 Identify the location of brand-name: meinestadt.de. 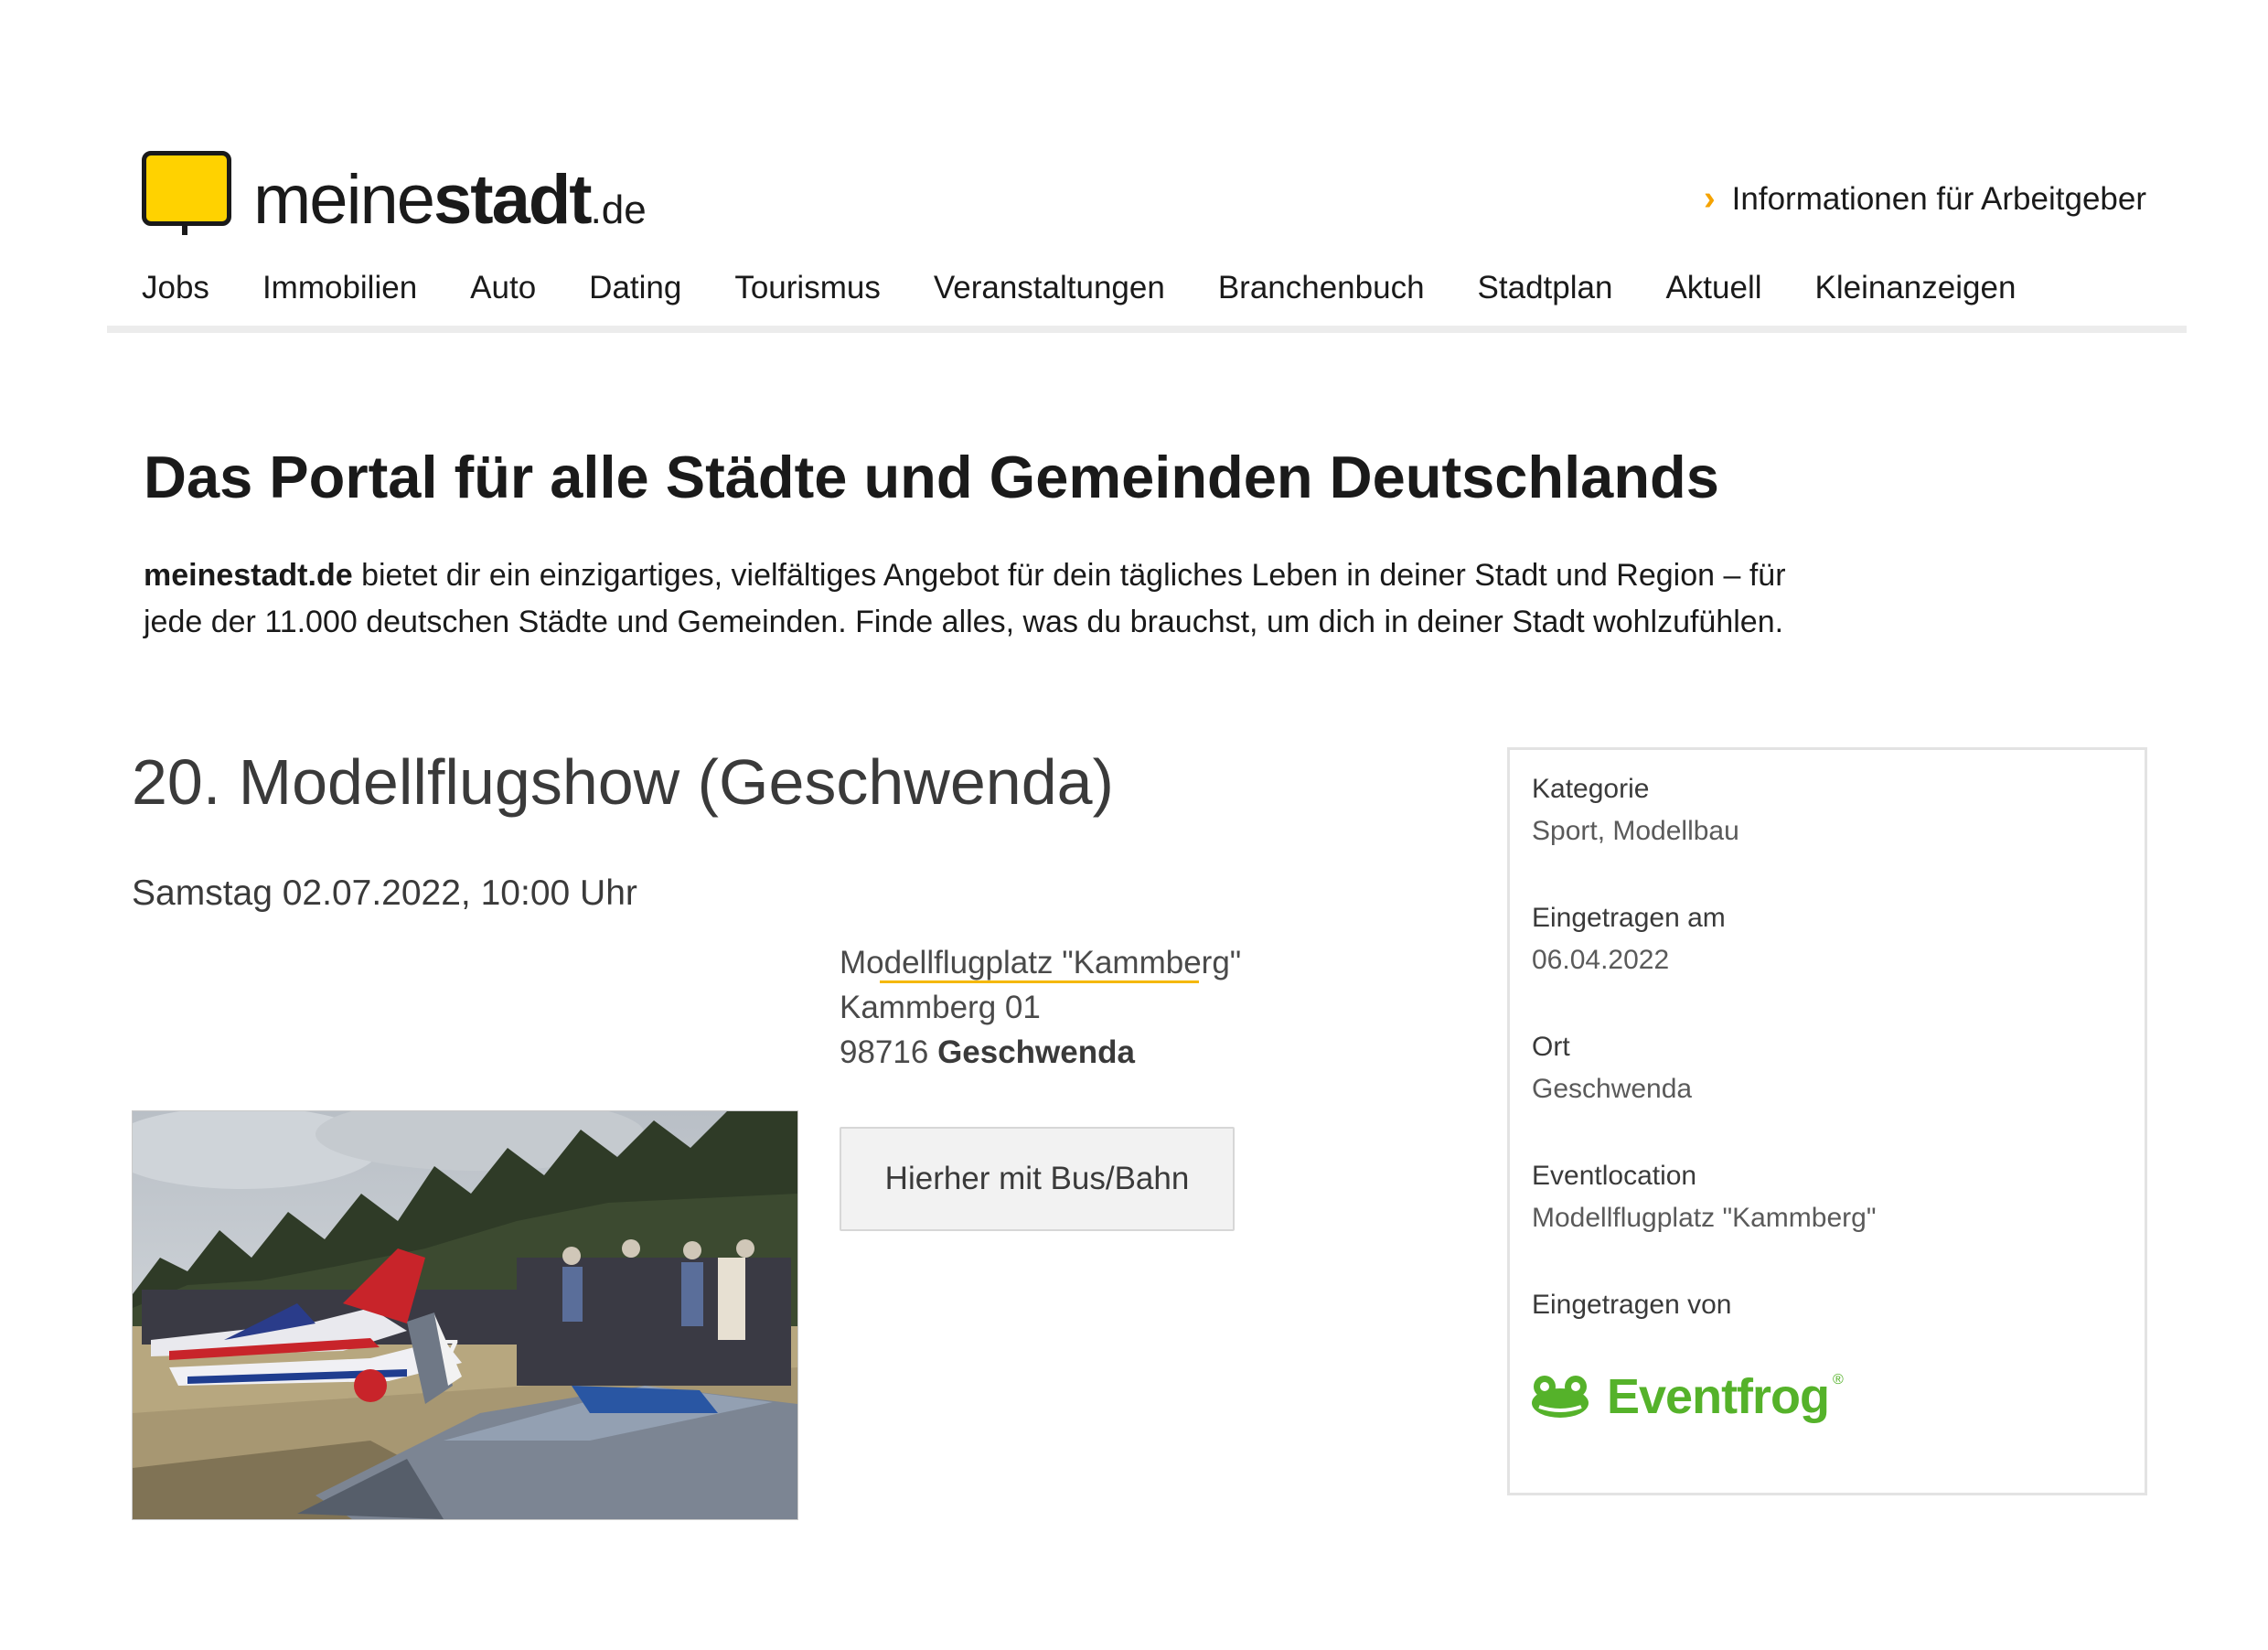
(249, 575).